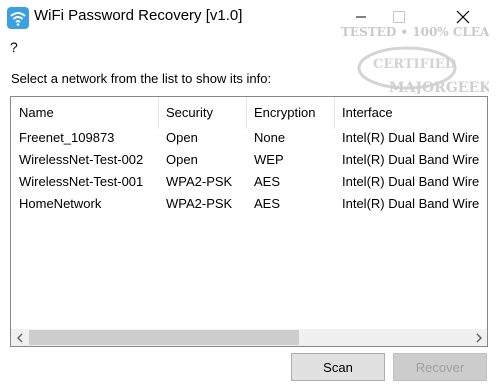  I want to click on horizontal-scrollbar, so click(249, 337).